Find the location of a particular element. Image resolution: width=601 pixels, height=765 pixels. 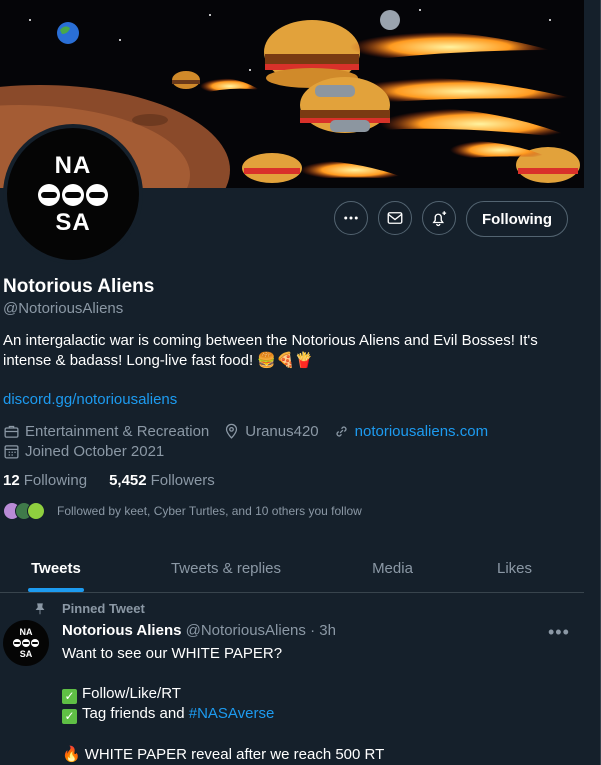

tweet-avatar-text-top: NA is located at coordinates (26, 632).